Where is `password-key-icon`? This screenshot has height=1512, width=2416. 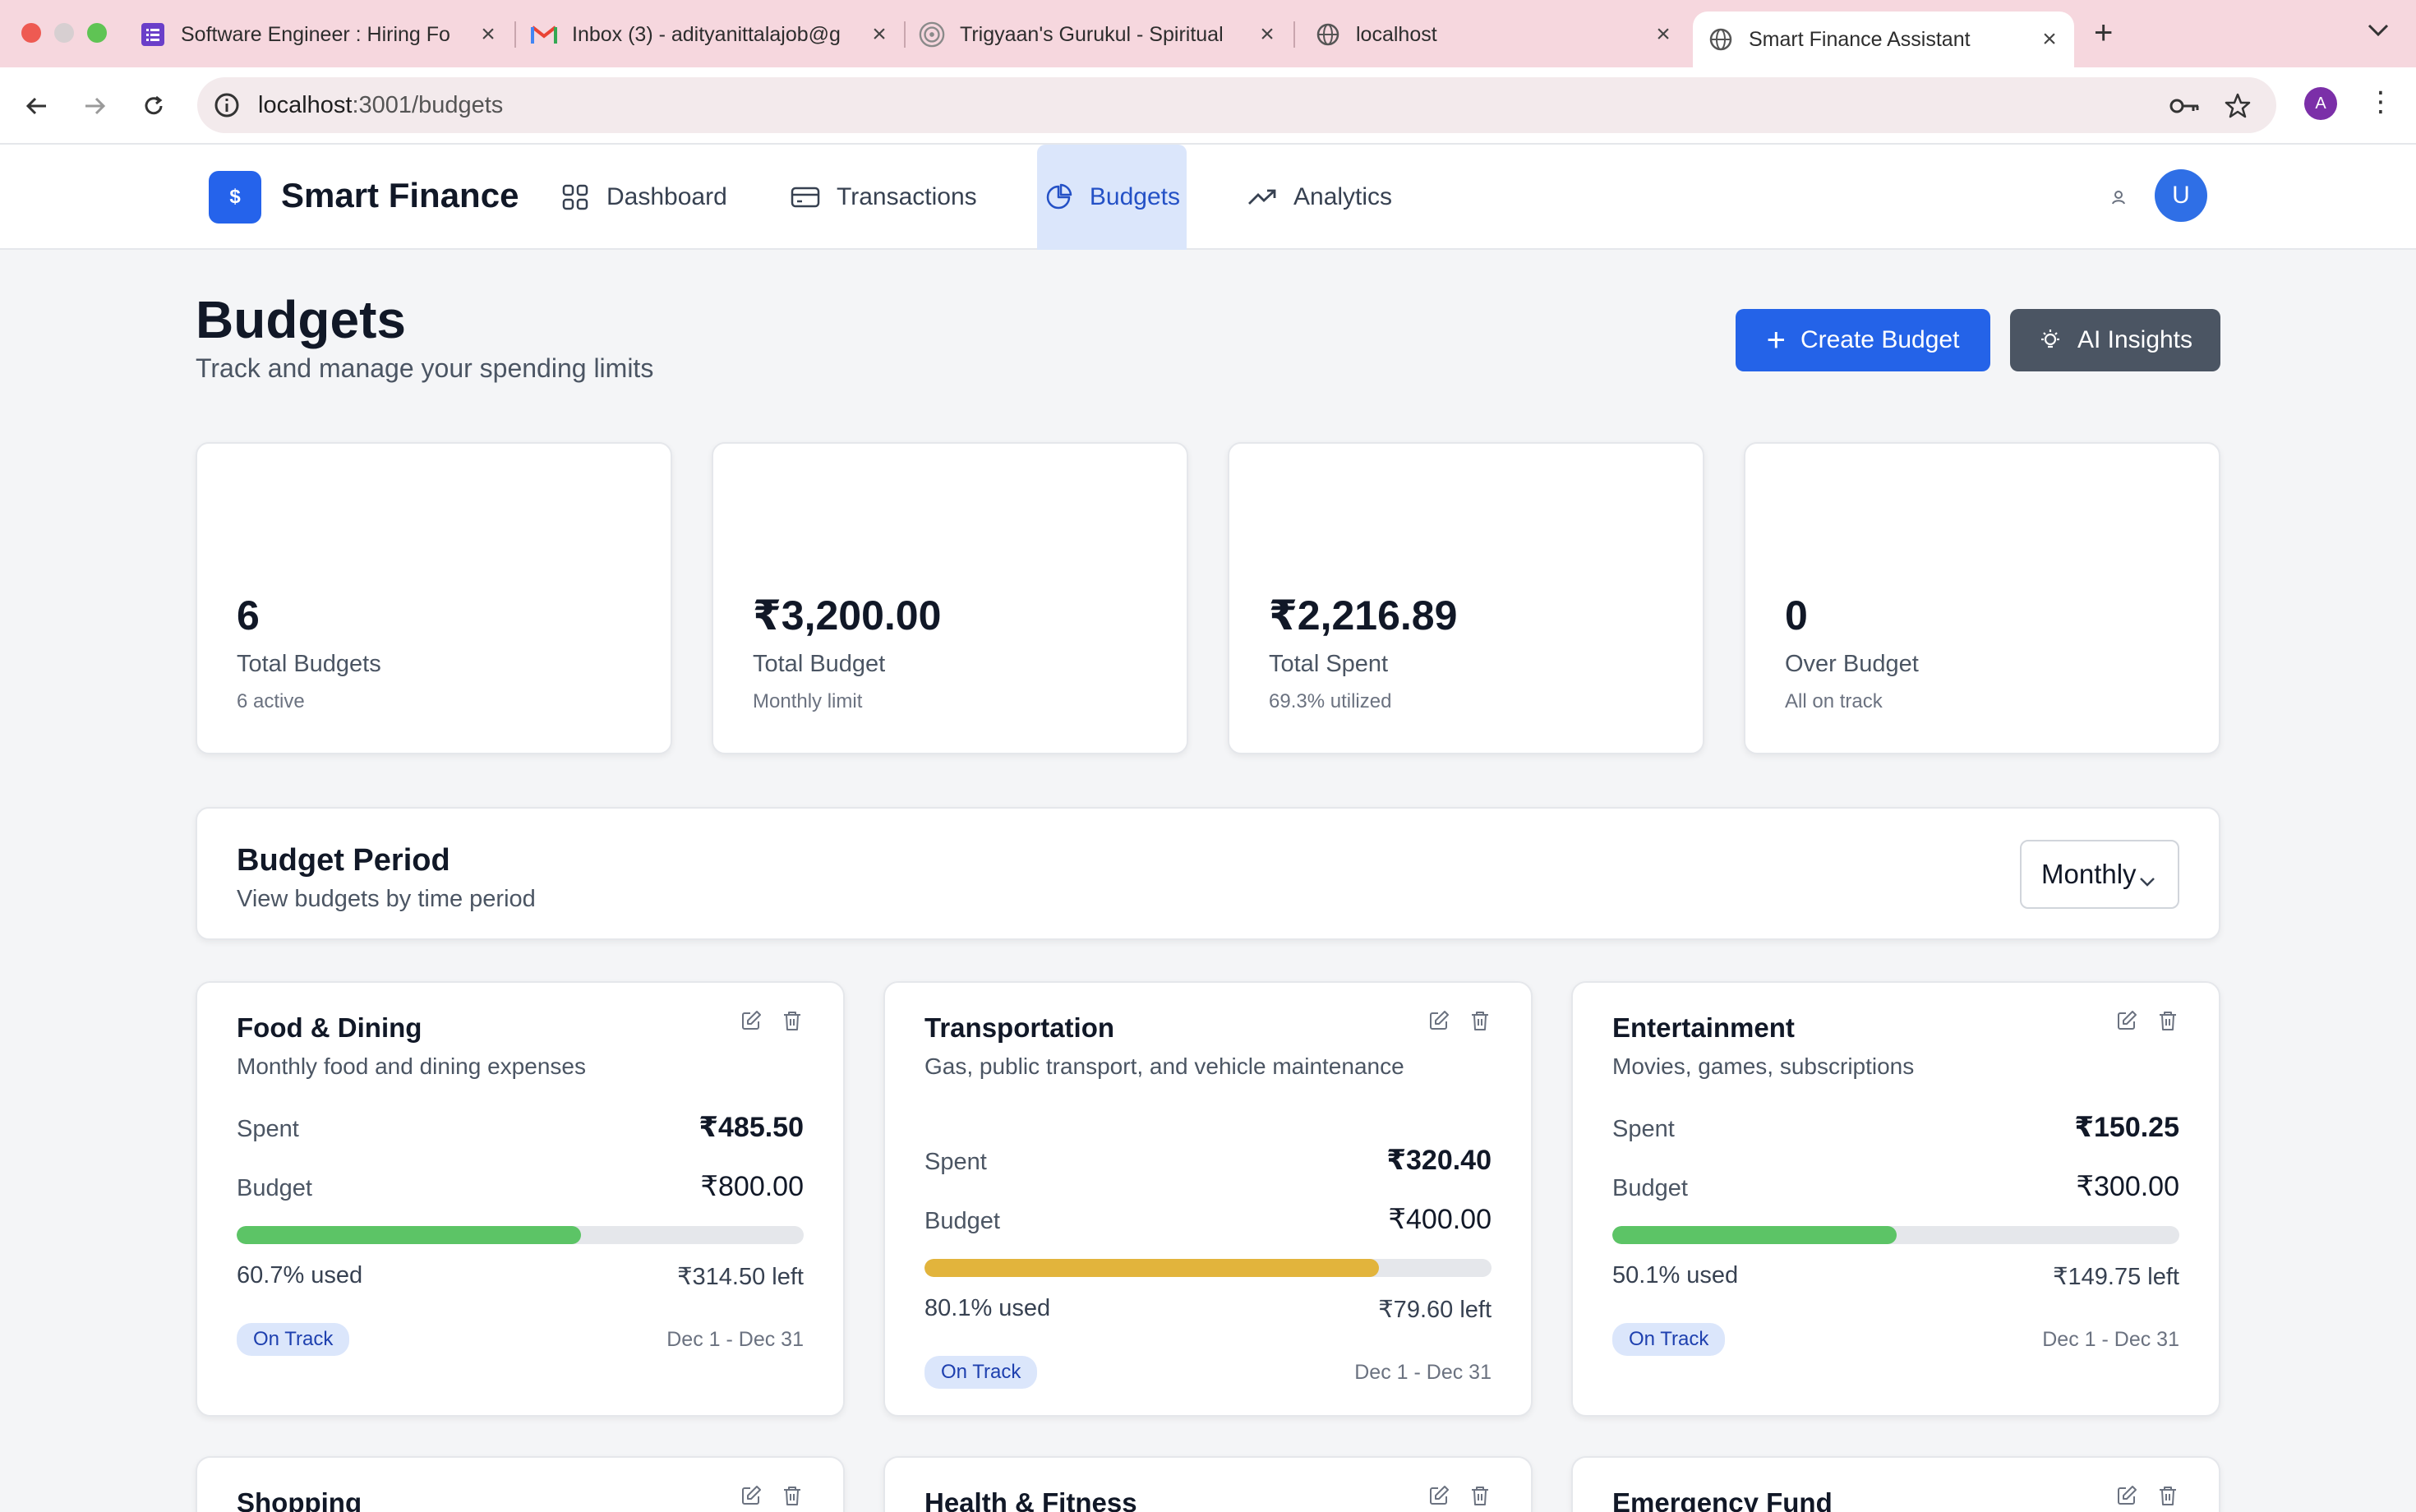 password-key-icon is located at coordinates (2186, 106).